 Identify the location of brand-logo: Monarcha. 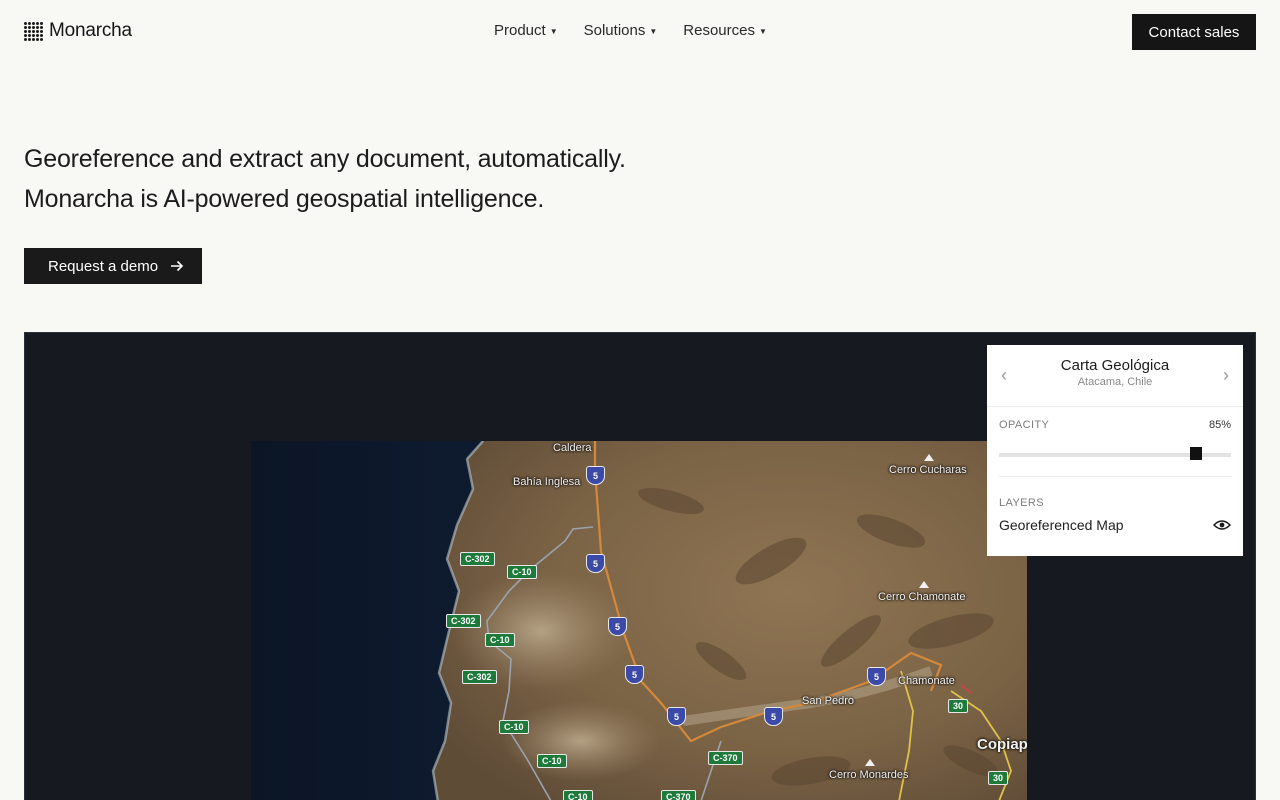
(78, 31).